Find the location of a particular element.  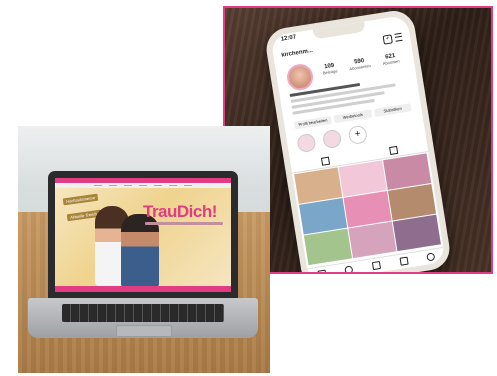

home-icon is located at coordinates (322, 270).